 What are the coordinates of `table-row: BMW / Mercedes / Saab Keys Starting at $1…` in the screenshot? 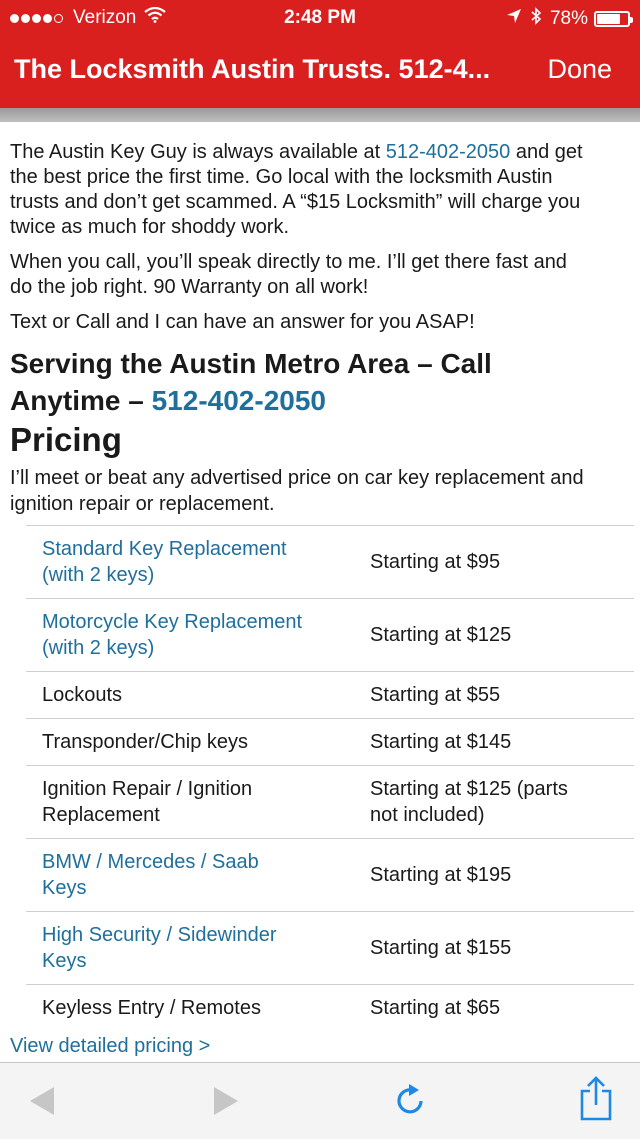 It's located at (330, 875).